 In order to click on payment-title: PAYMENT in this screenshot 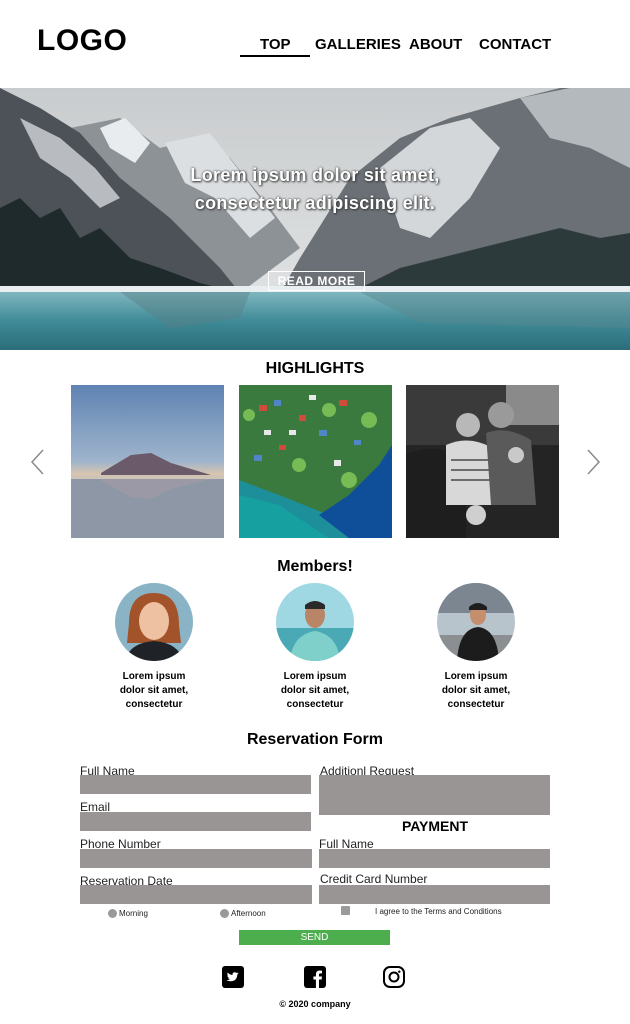, I will do `click(435, 826)`.